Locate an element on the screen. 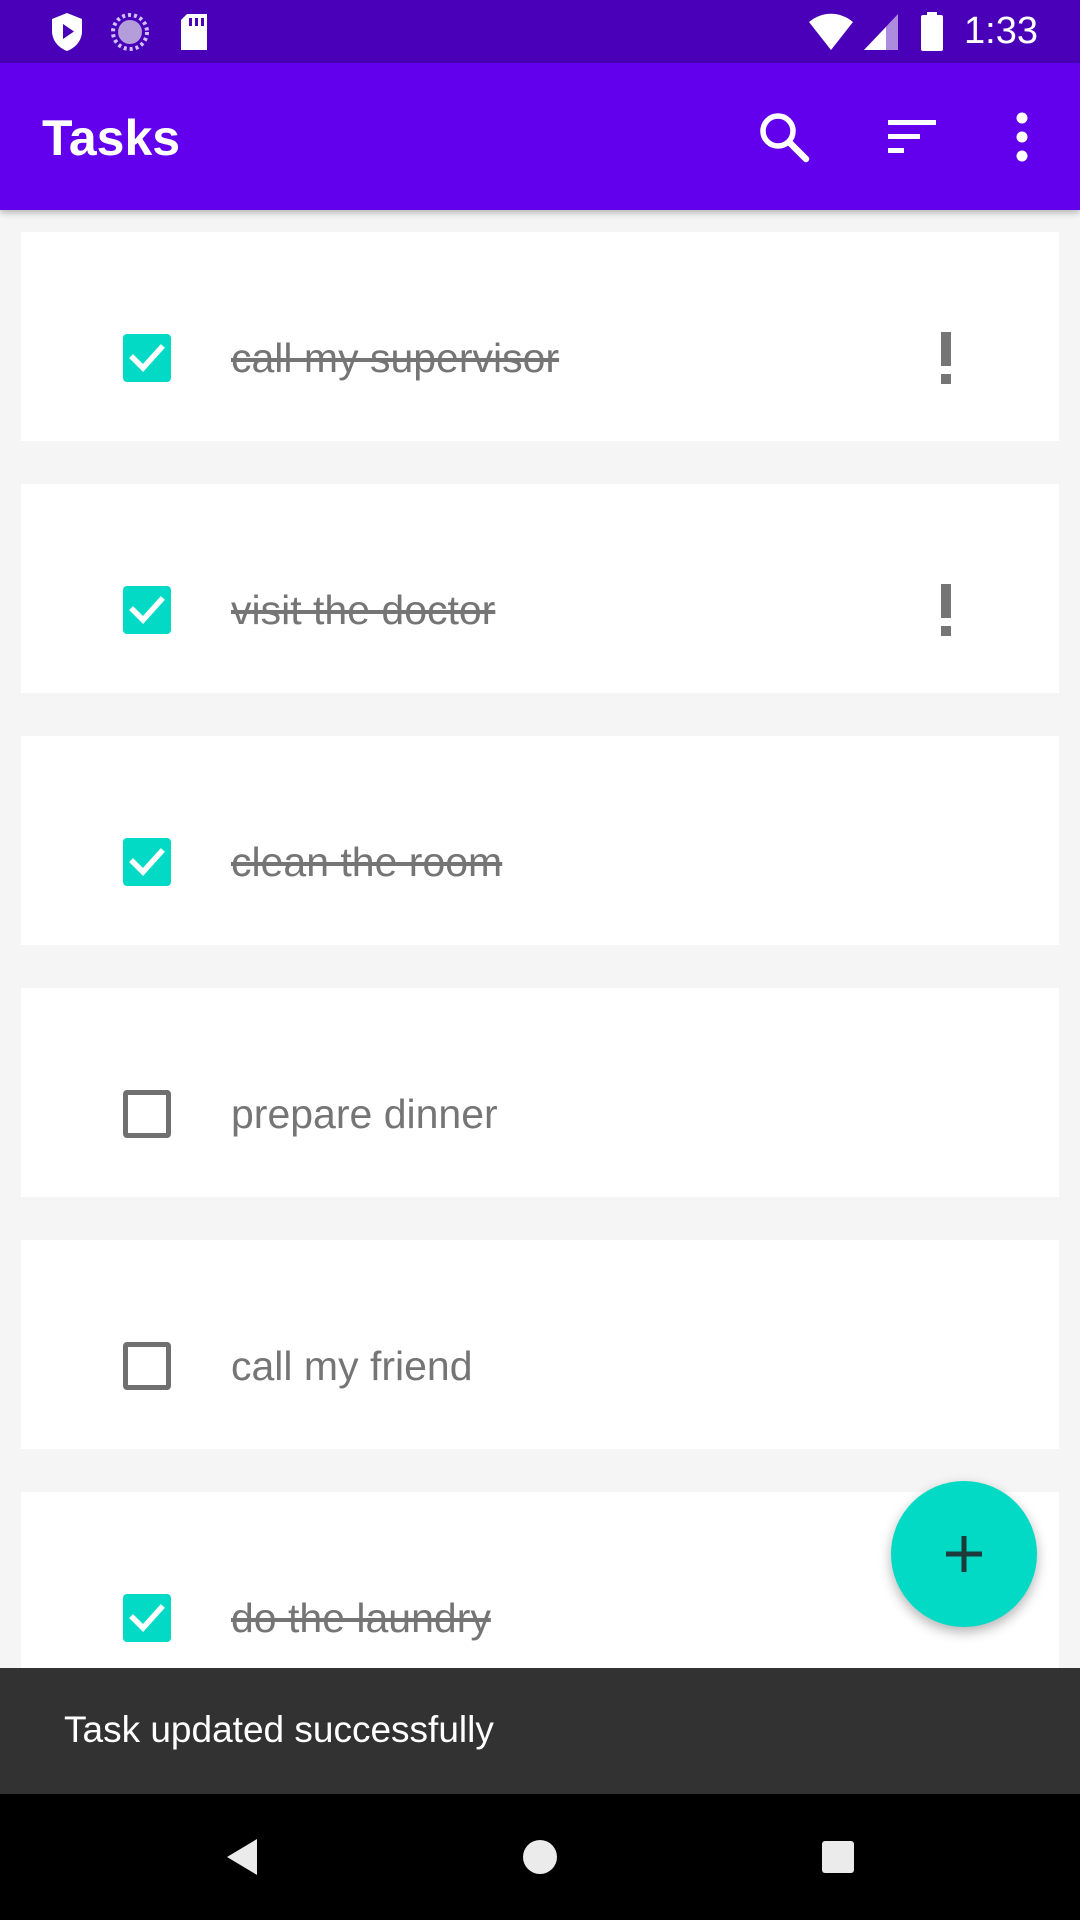 Image resolution: width=1080 pixels, height=1920 pixels. search-icon is located at coordinates (785, 138).